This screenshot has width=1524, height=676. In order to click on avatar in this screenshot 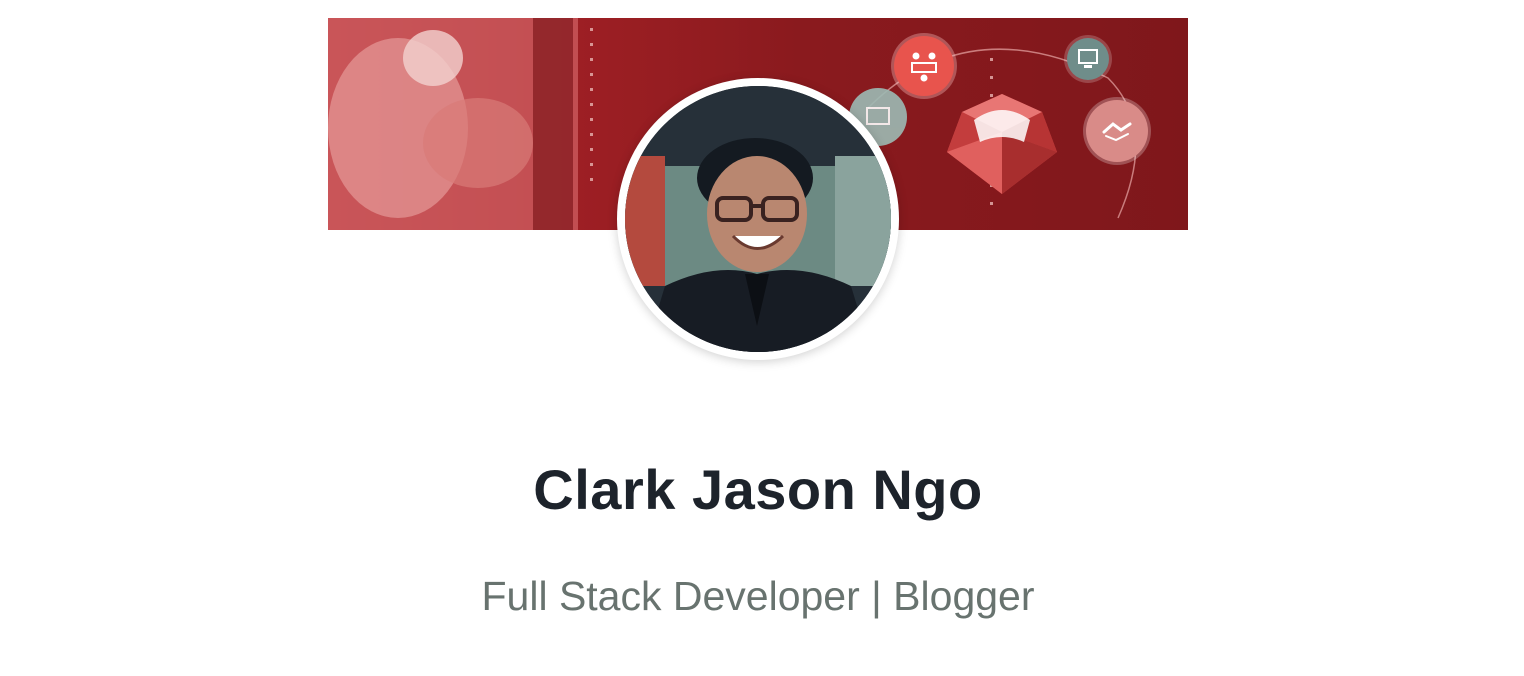, I will do `click(758, 219)`.